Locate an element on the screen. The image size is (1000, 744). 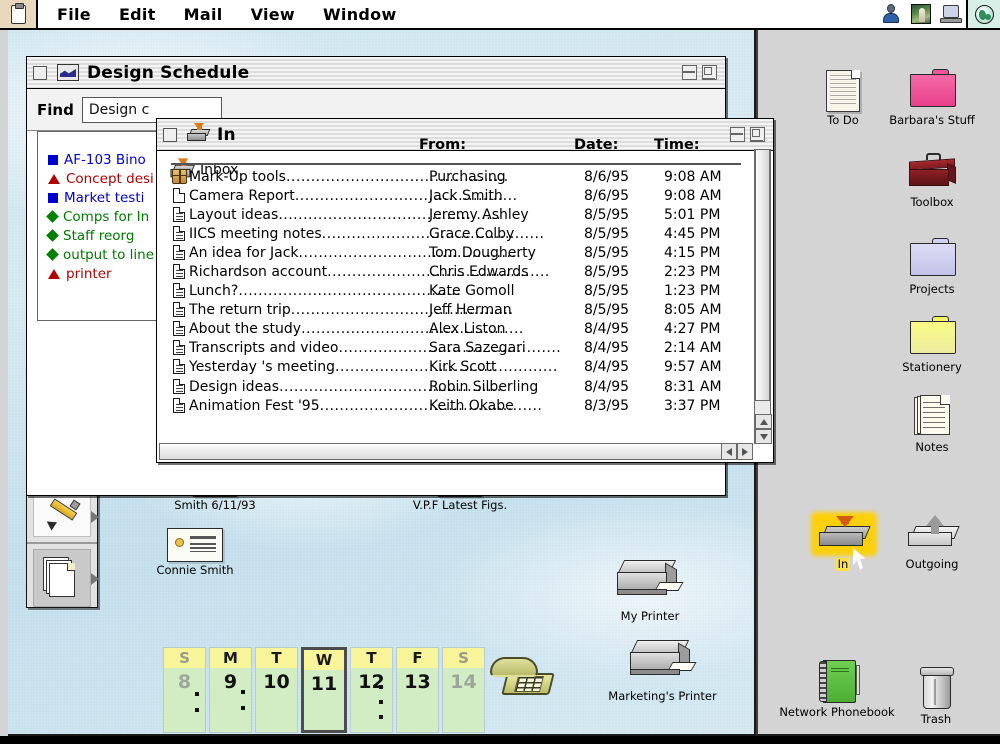
desktop-item-connie-smith: Connie Smith is located at coordinates (195, 552).